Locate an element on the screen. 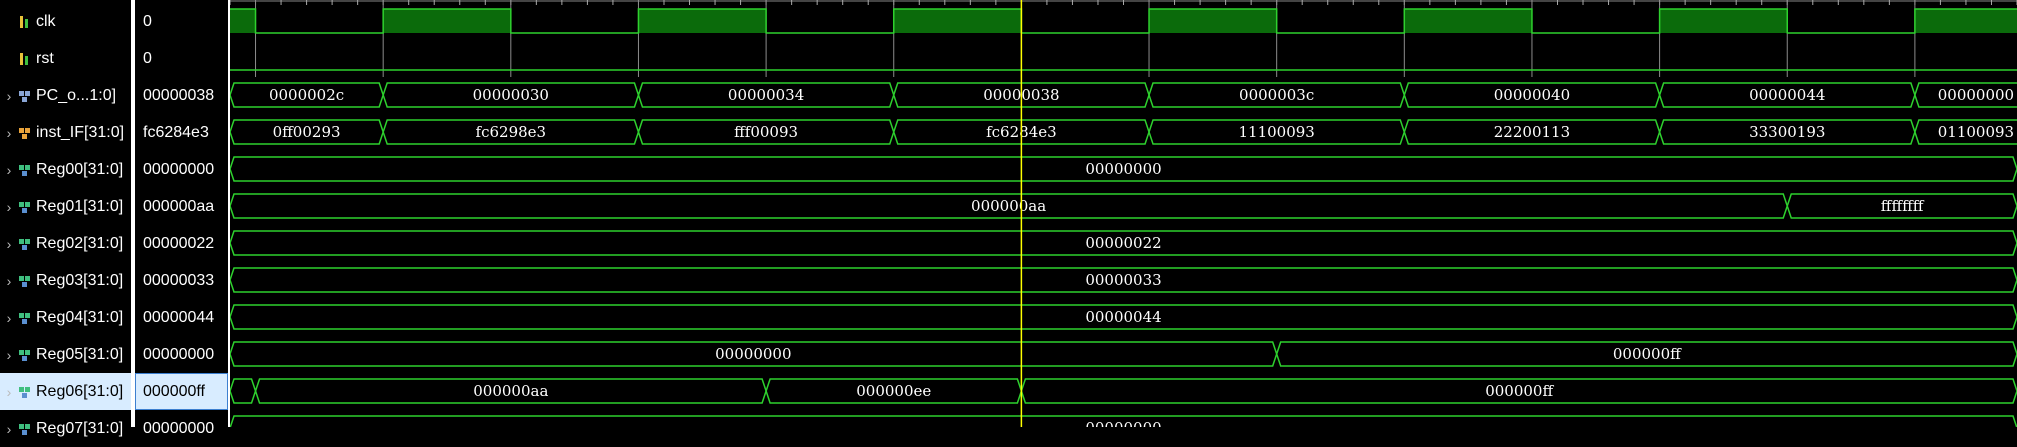 Image resolution: width=2017 pixels, height=447 pixels. bus-value-label: 0ff00293 is located at coordinates (307, 132).